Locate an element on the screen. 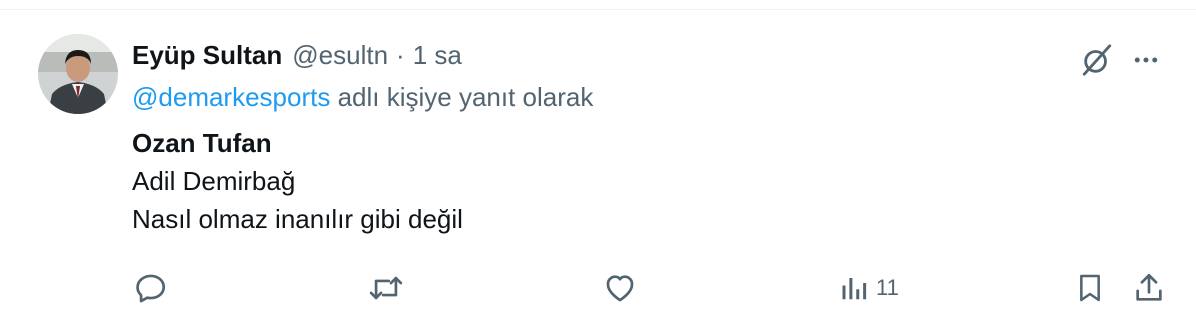  more-icon is located at coordinates (1146, 60).